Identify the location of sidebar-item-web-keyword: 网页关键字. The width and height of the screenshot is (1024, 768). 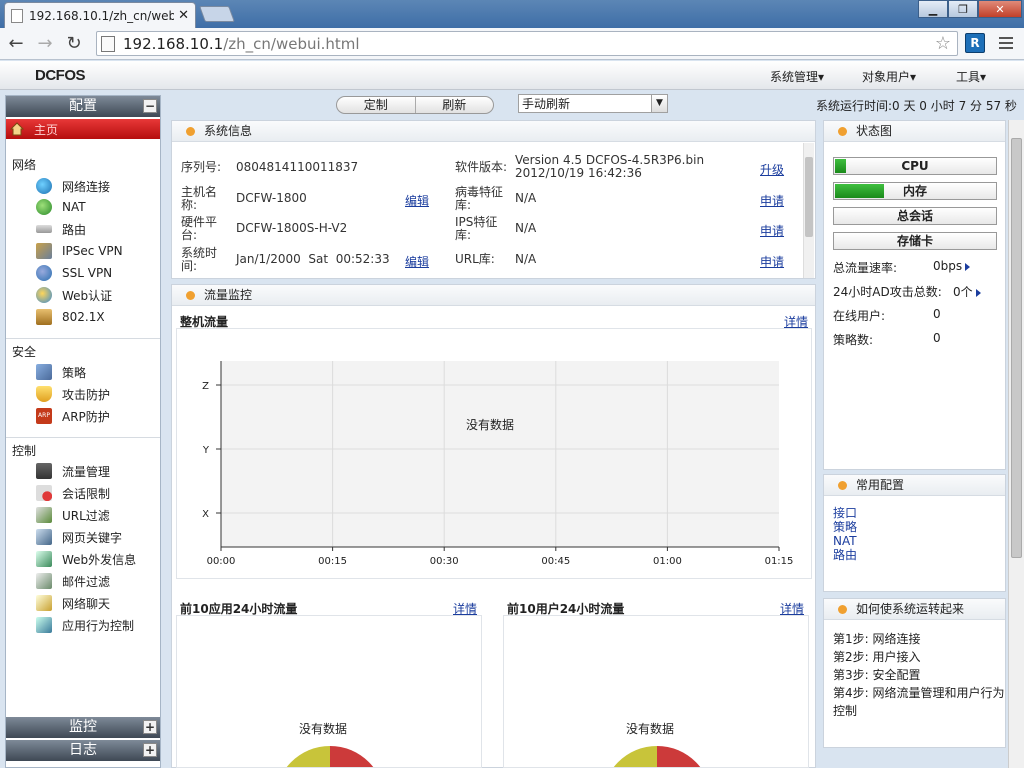
(79, 537).